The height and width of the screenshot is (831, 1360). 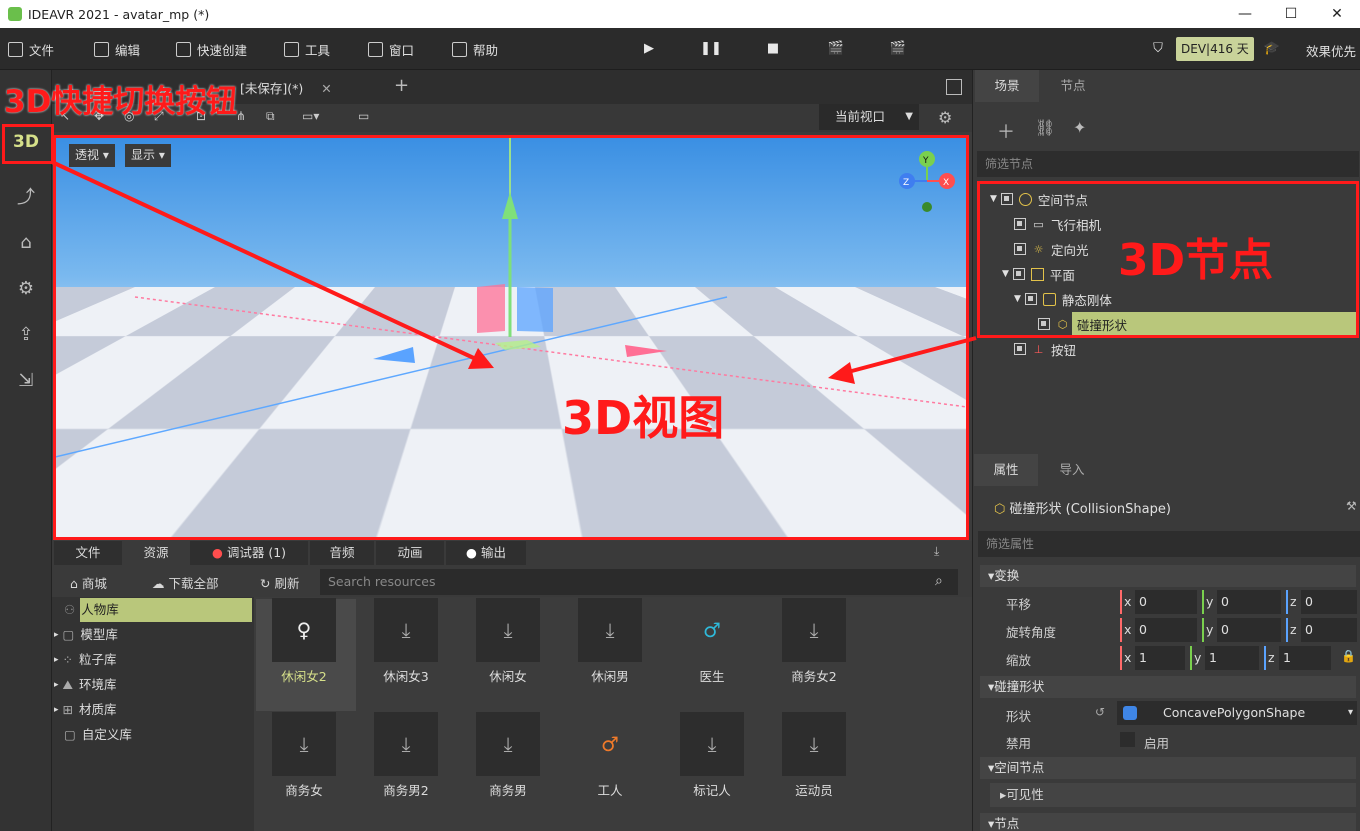 What do you see at coordinates (391, 49) in the screenshot?
I see `menu-window: 窗口` at bounding box center [391, 49].